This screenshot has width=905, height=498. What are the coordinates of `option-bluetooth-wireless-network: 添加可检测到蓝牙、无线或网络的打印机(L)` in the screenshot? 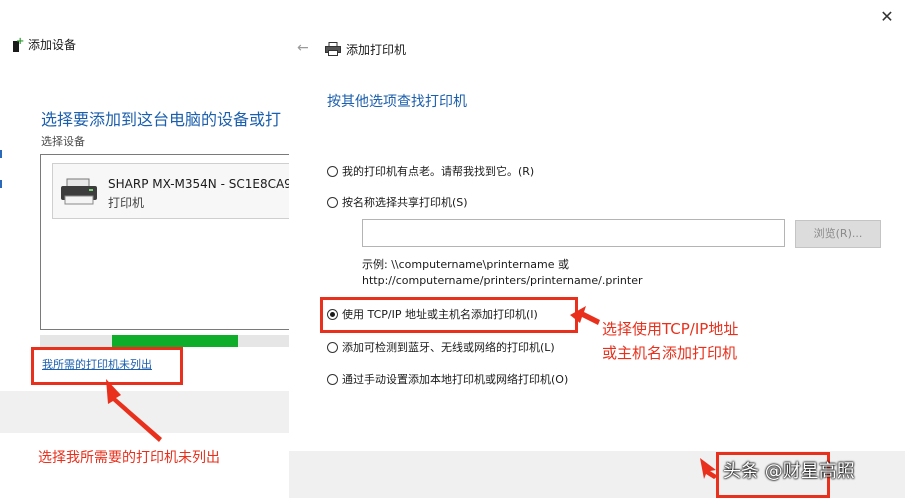 It's located at (441, 347).